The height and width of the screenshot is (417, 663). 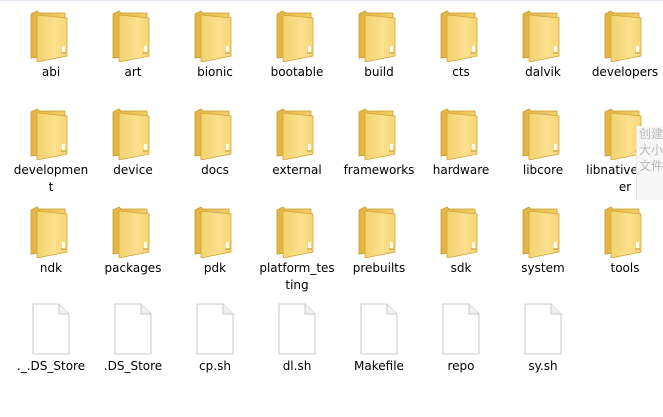 I want to click on item-label: prebuilts, so click(x=379, y=268).